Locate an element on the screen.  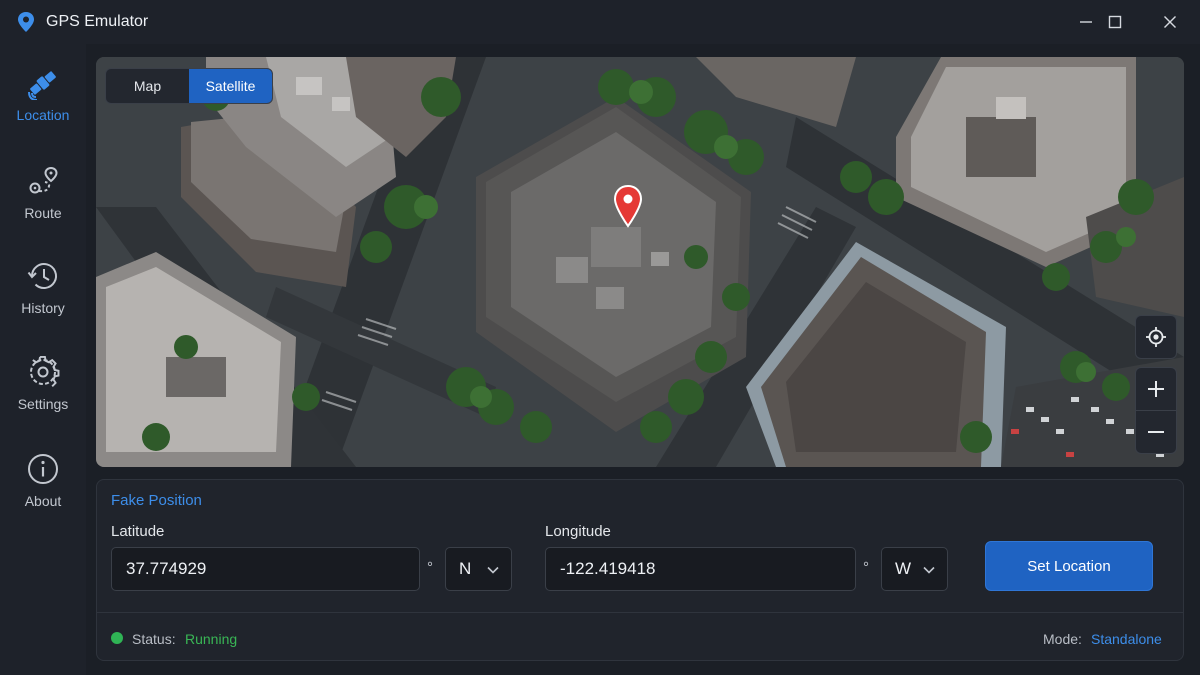
sidebar-item-label: Settings is located at coordinates (43, 404).